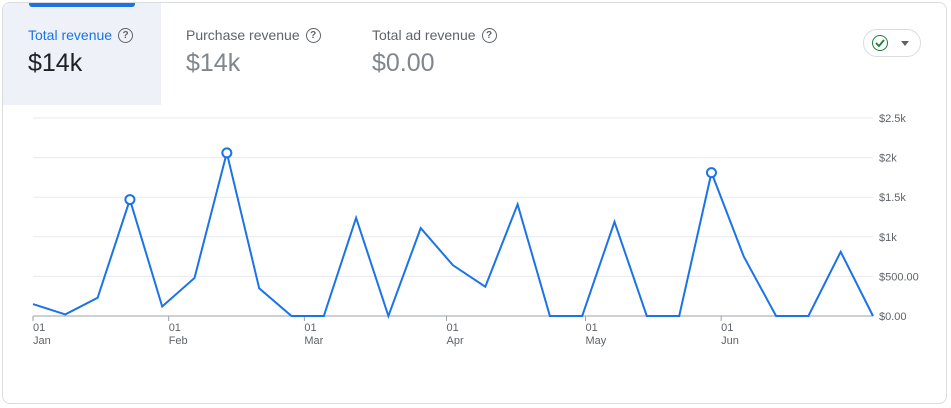 The image size is (951, 408). Describe the element at coordinates (313, 341) in the screenshot. I see `x-tick-month: Mar` at that location.